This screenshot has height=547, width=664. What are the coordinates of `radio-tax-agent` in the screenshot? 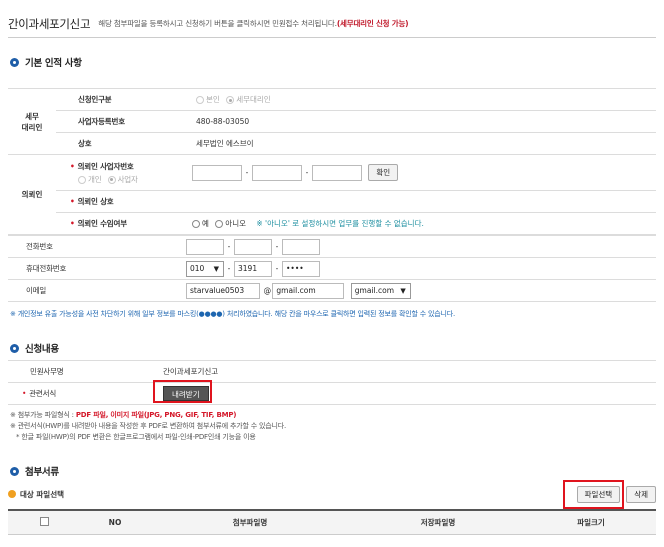 It's located at (230, 100).